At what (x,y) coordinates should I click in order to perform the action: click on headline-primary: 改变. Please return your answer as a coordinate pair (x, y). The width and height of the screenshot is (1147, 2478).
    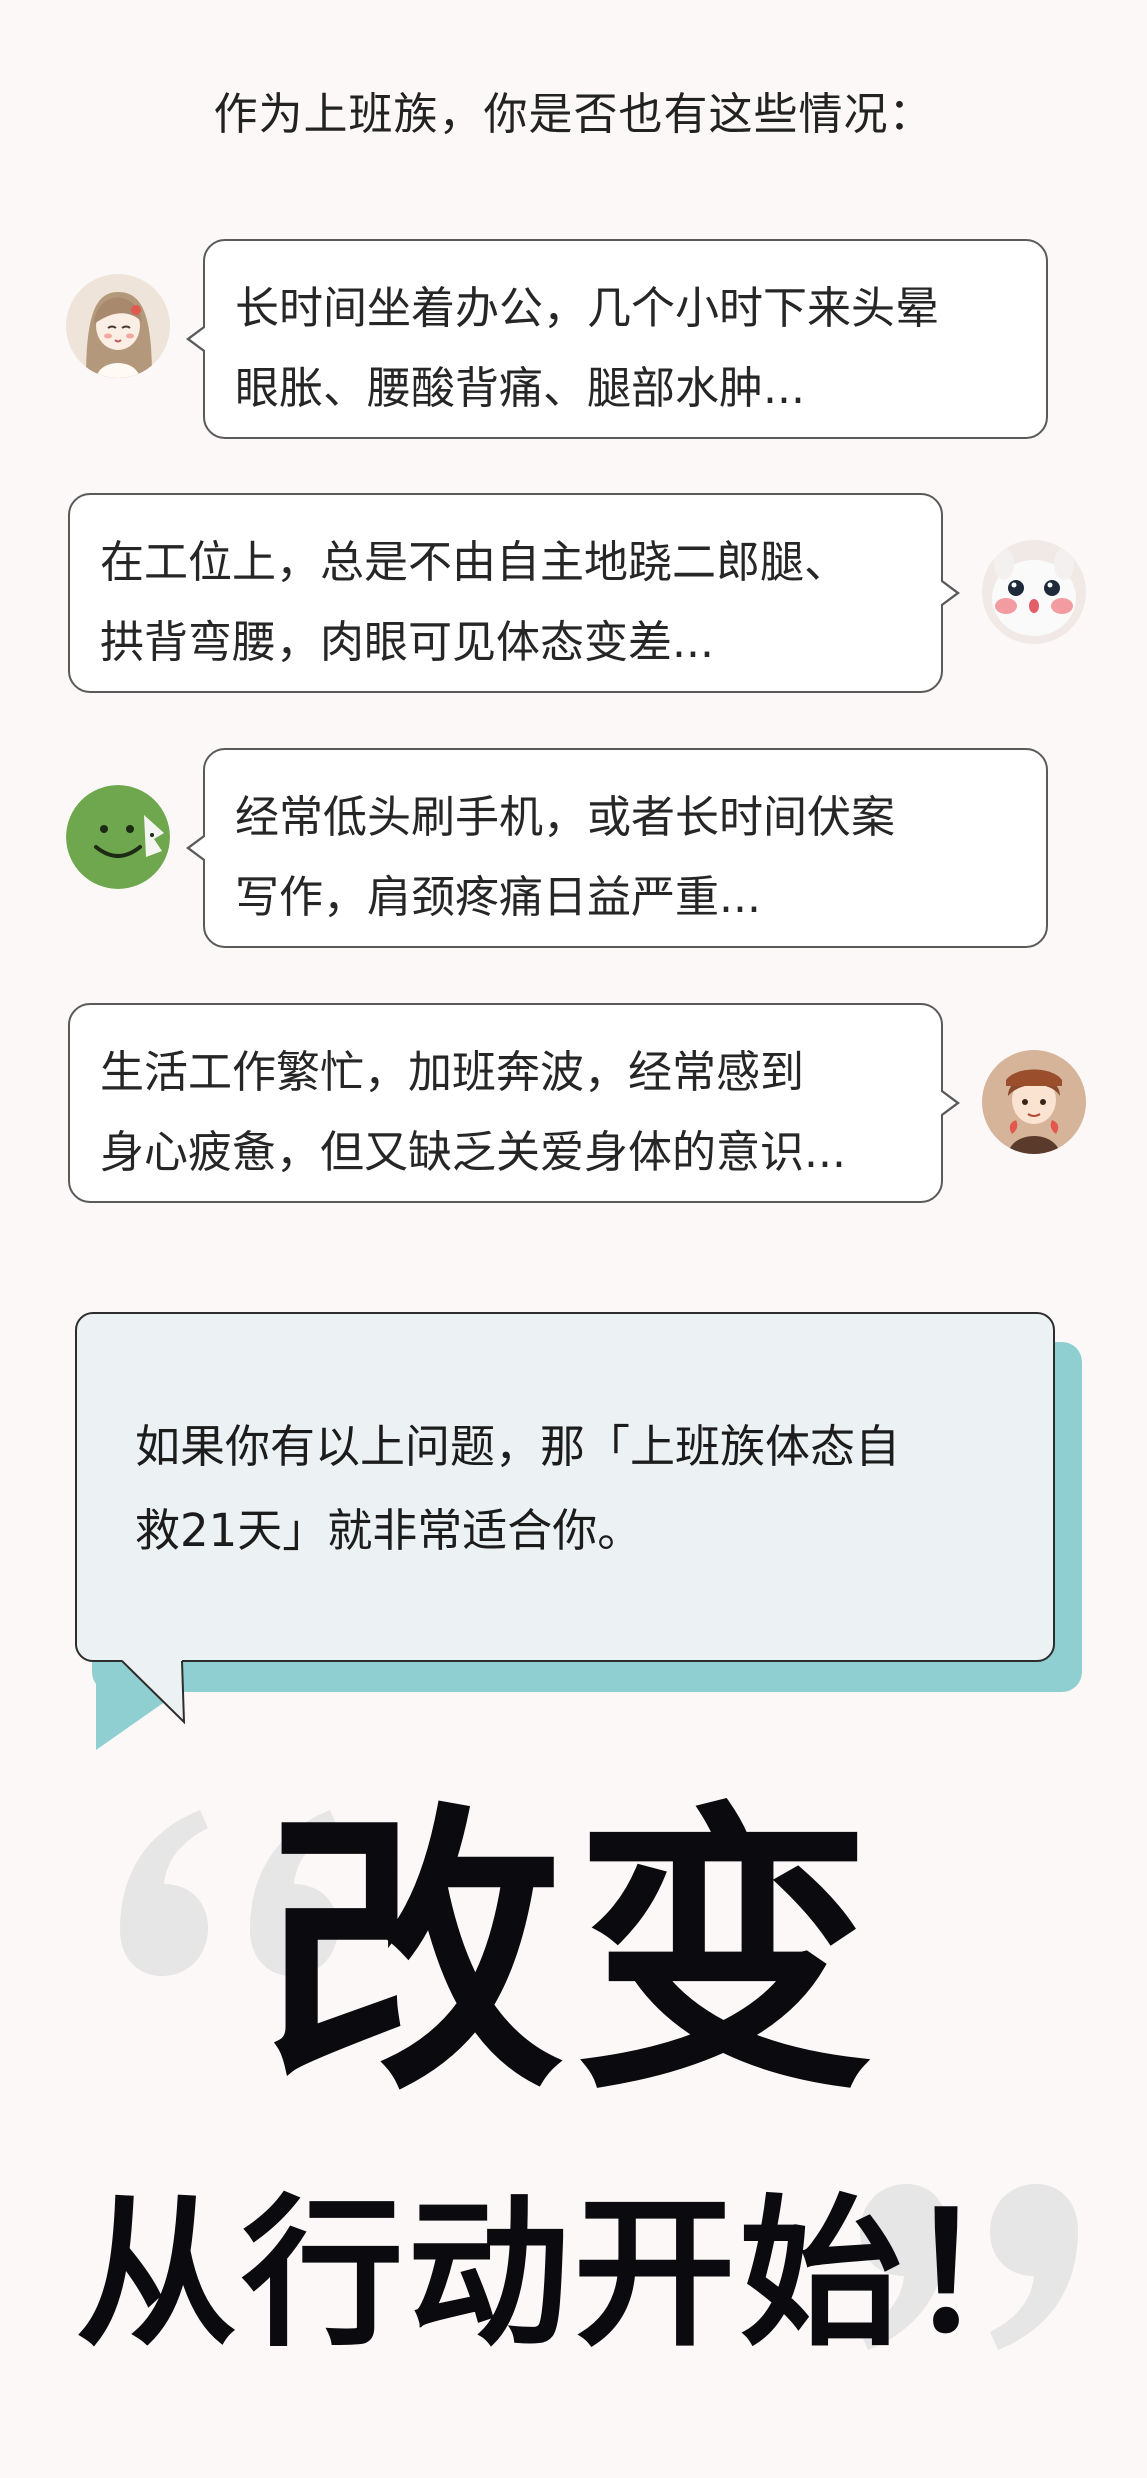
    Looking at the image, I should click on (573, 1954).